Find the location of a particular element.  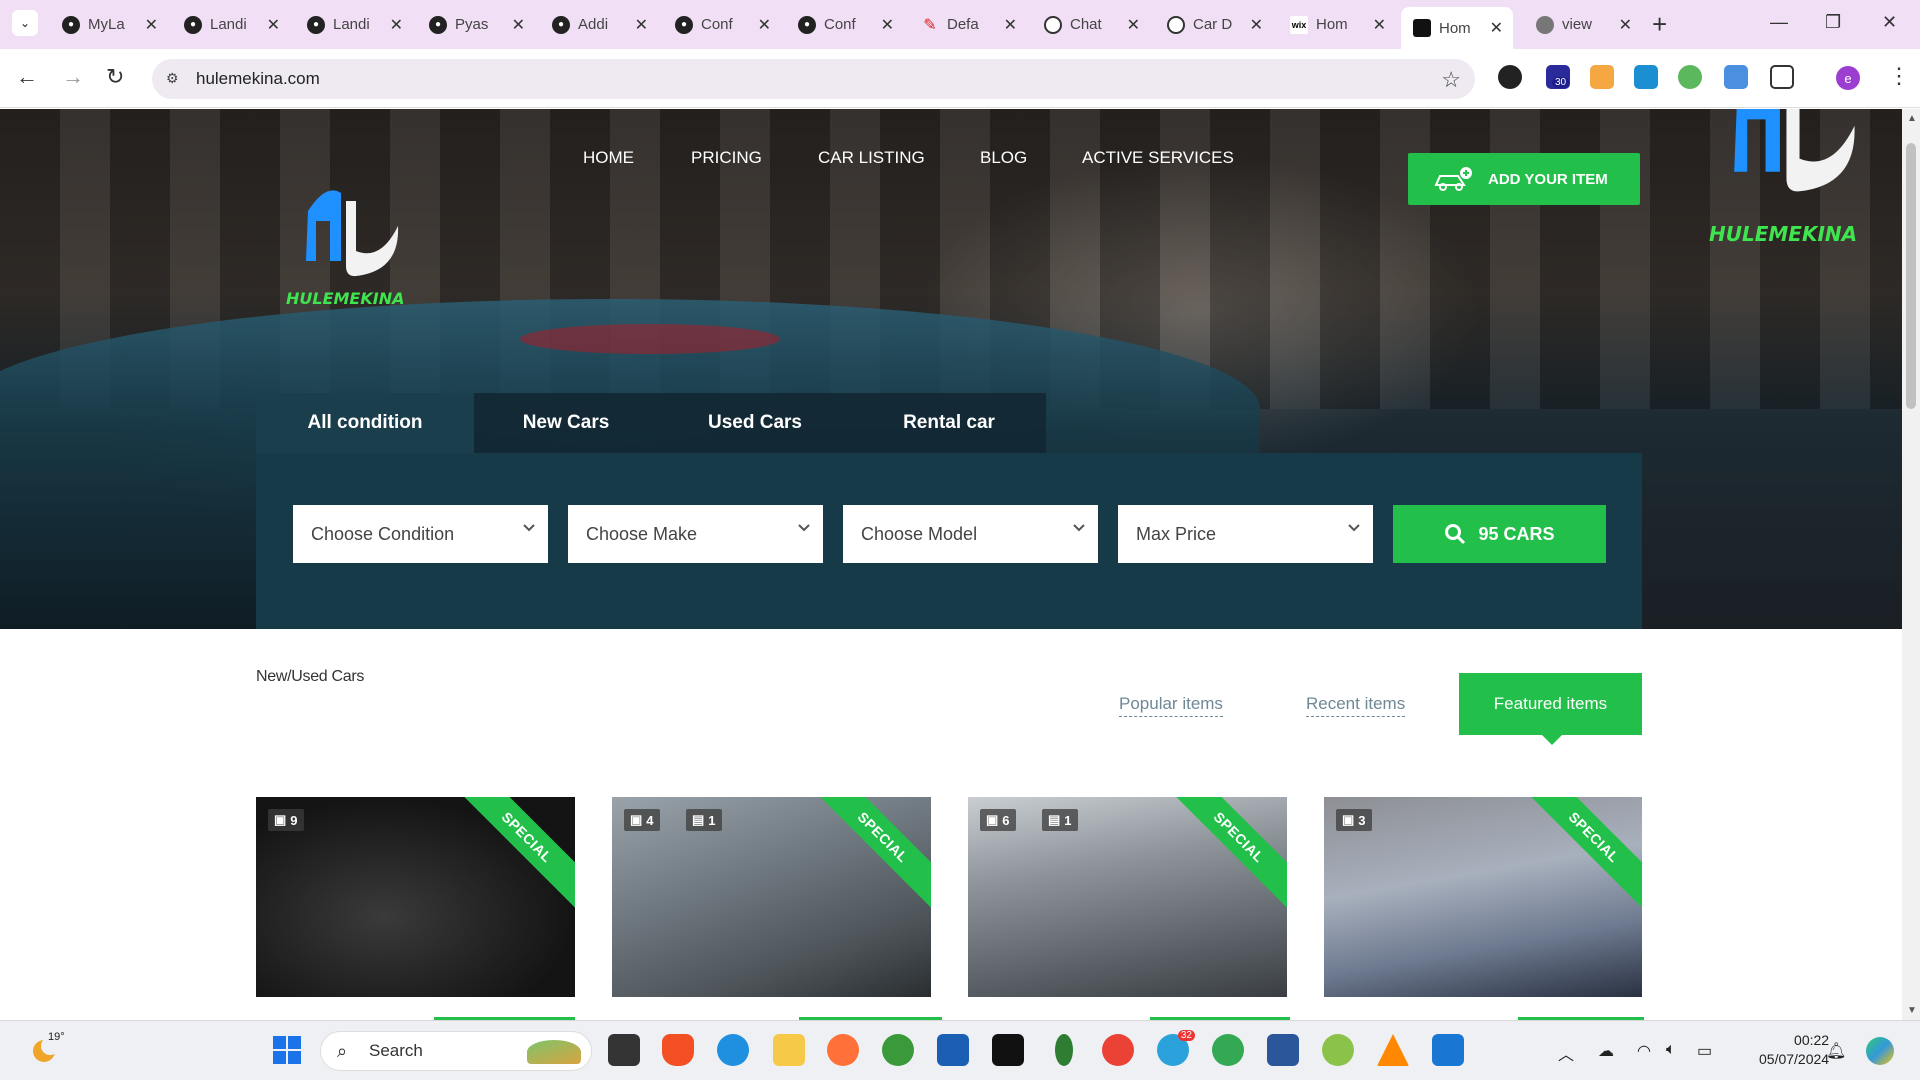

close-window-icon: ✕ is located at coordinates (1889, 22).